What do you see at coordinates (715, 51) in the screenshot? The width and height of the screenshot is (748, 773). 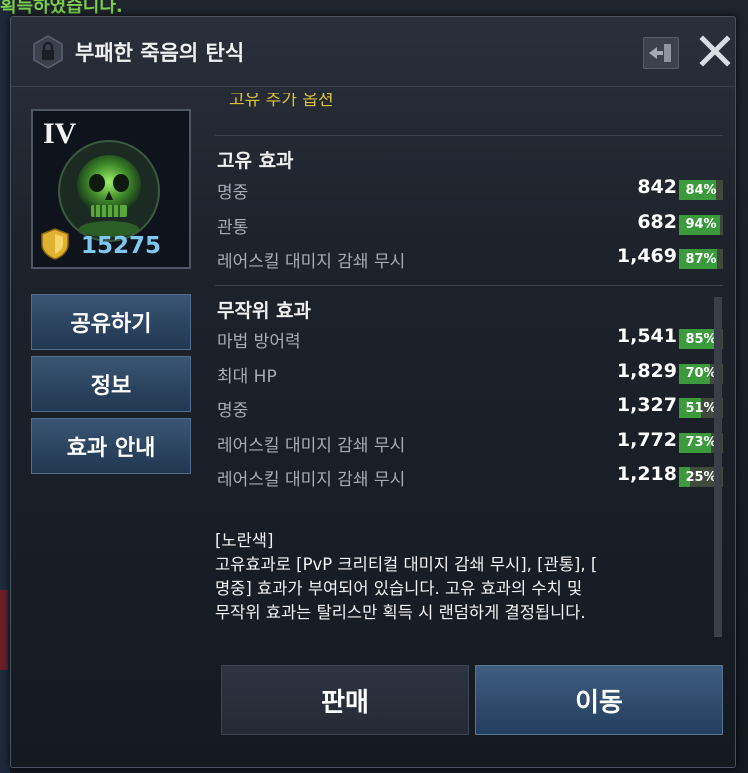 I see `close-icon` at bounding box center [715, 51].